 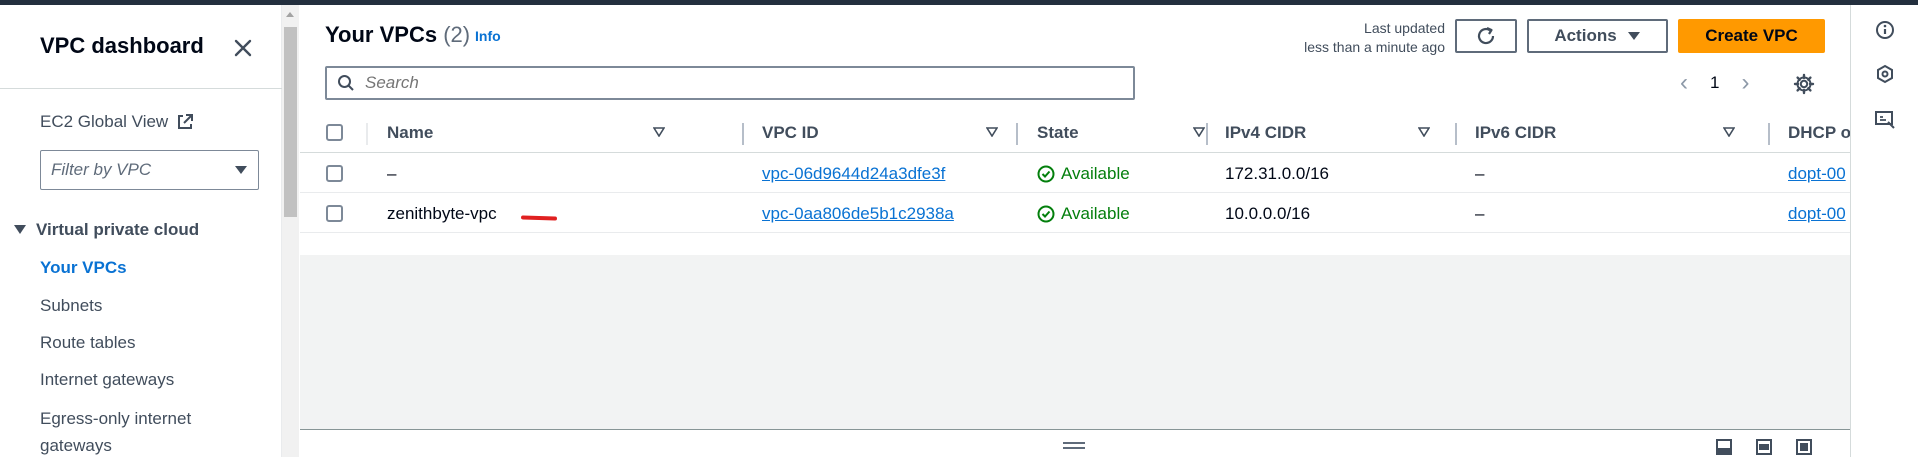 I want to click on cell-ipv4-cidr: 10.0.0.0/16, so click(x=1268, y=213).